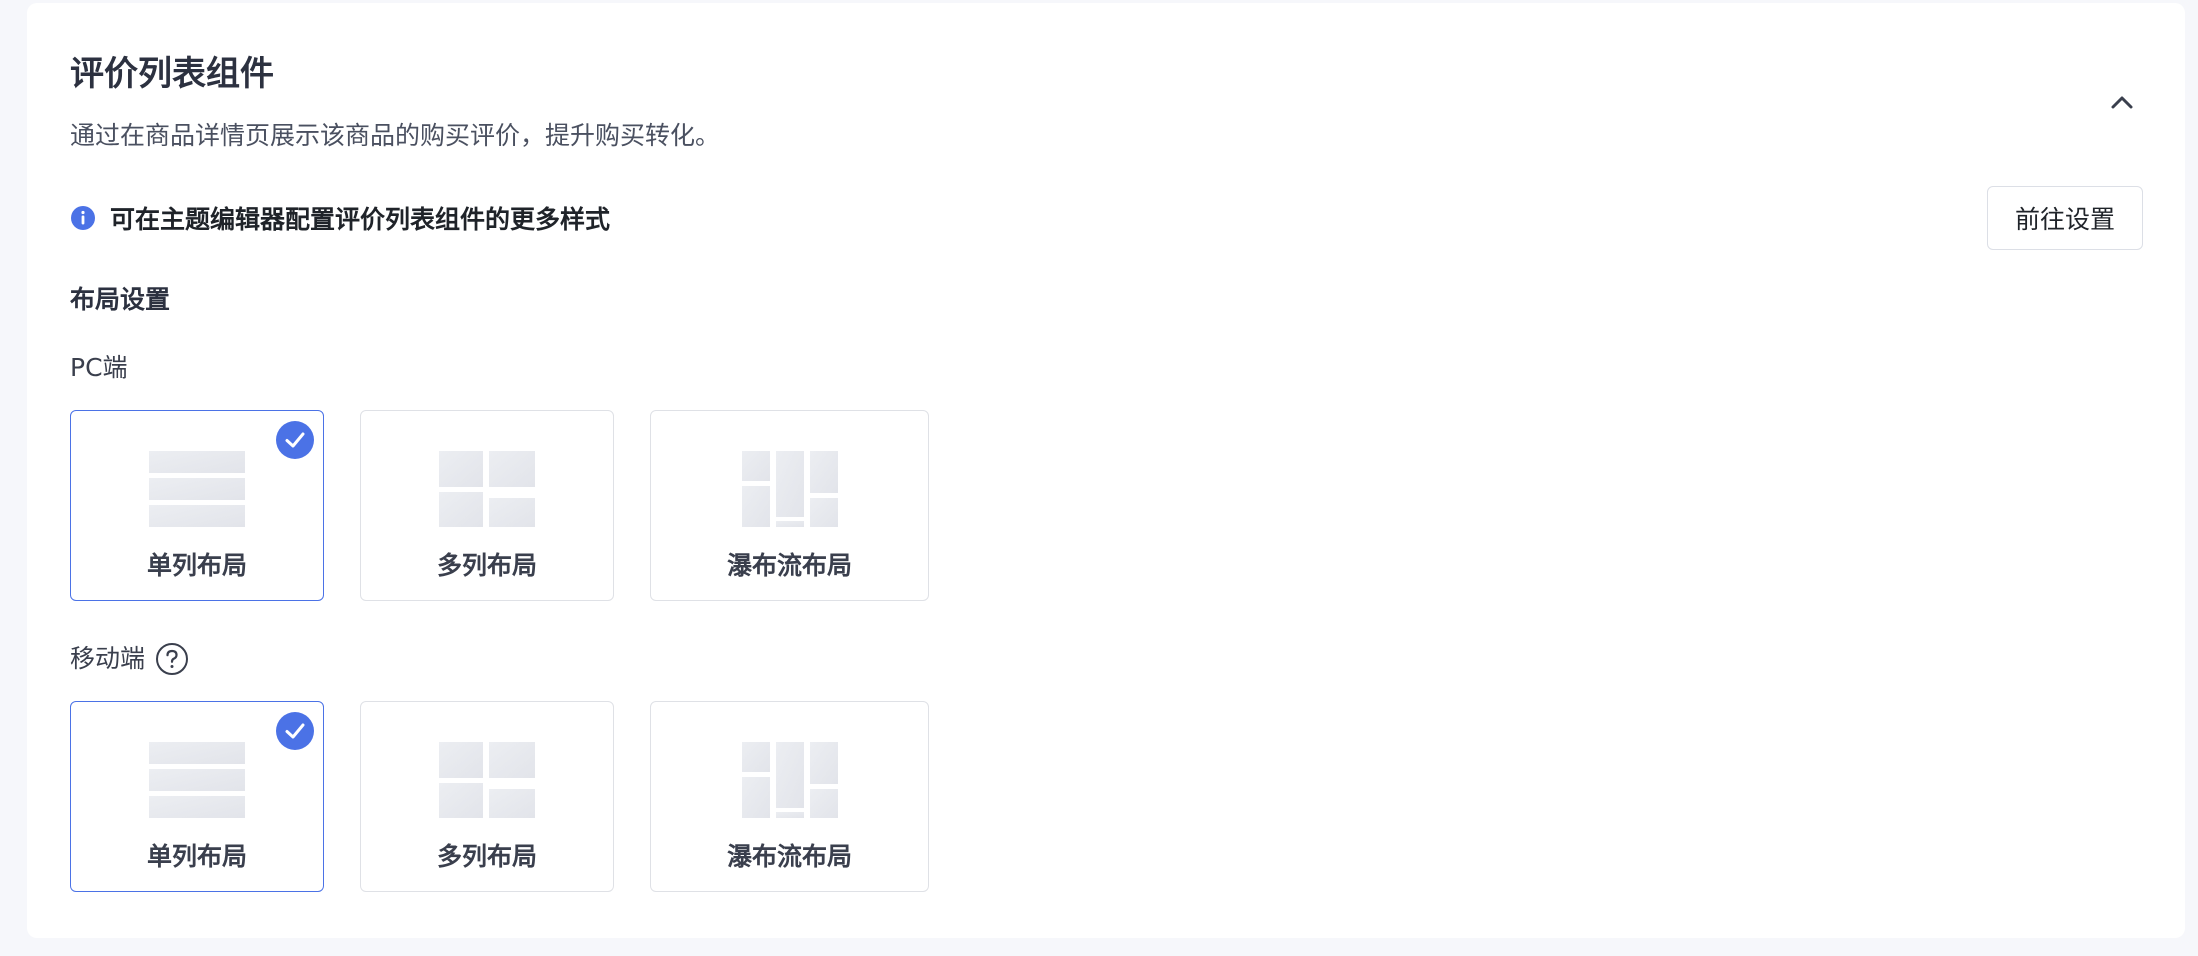 The image size is (2198, 956). I want to click on pc-label-text: PC端, so click(99, 367).